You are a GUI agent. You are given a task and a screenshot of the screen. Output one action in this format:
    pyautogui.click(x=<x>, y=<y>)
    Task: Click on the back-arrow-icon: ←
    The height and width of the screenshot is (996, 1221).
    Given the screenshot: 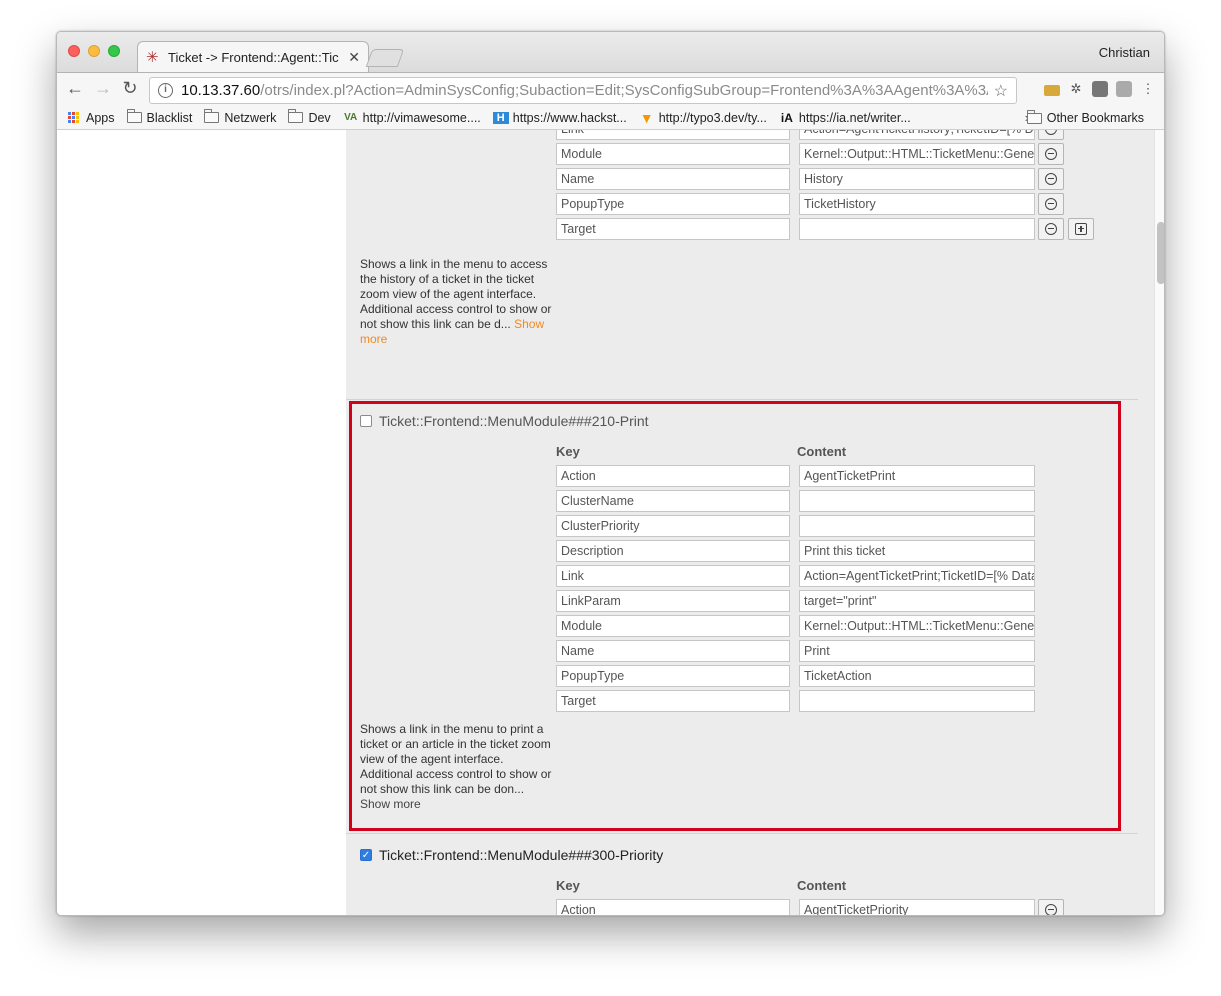 What is the action you would take?
    pyautogui.click(x=75, y=88)
    